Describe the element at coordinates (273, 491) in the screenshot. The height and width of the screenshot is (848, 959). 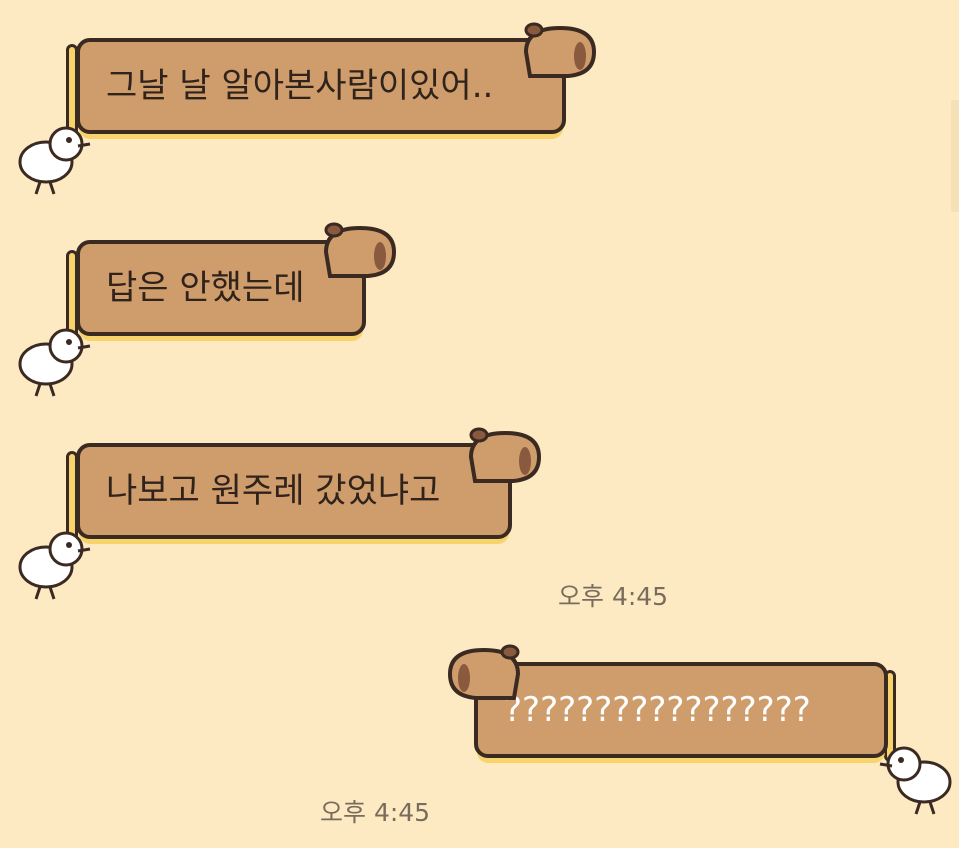
I see `message-text: 나보고 원주레 갔었냐고` at that location.